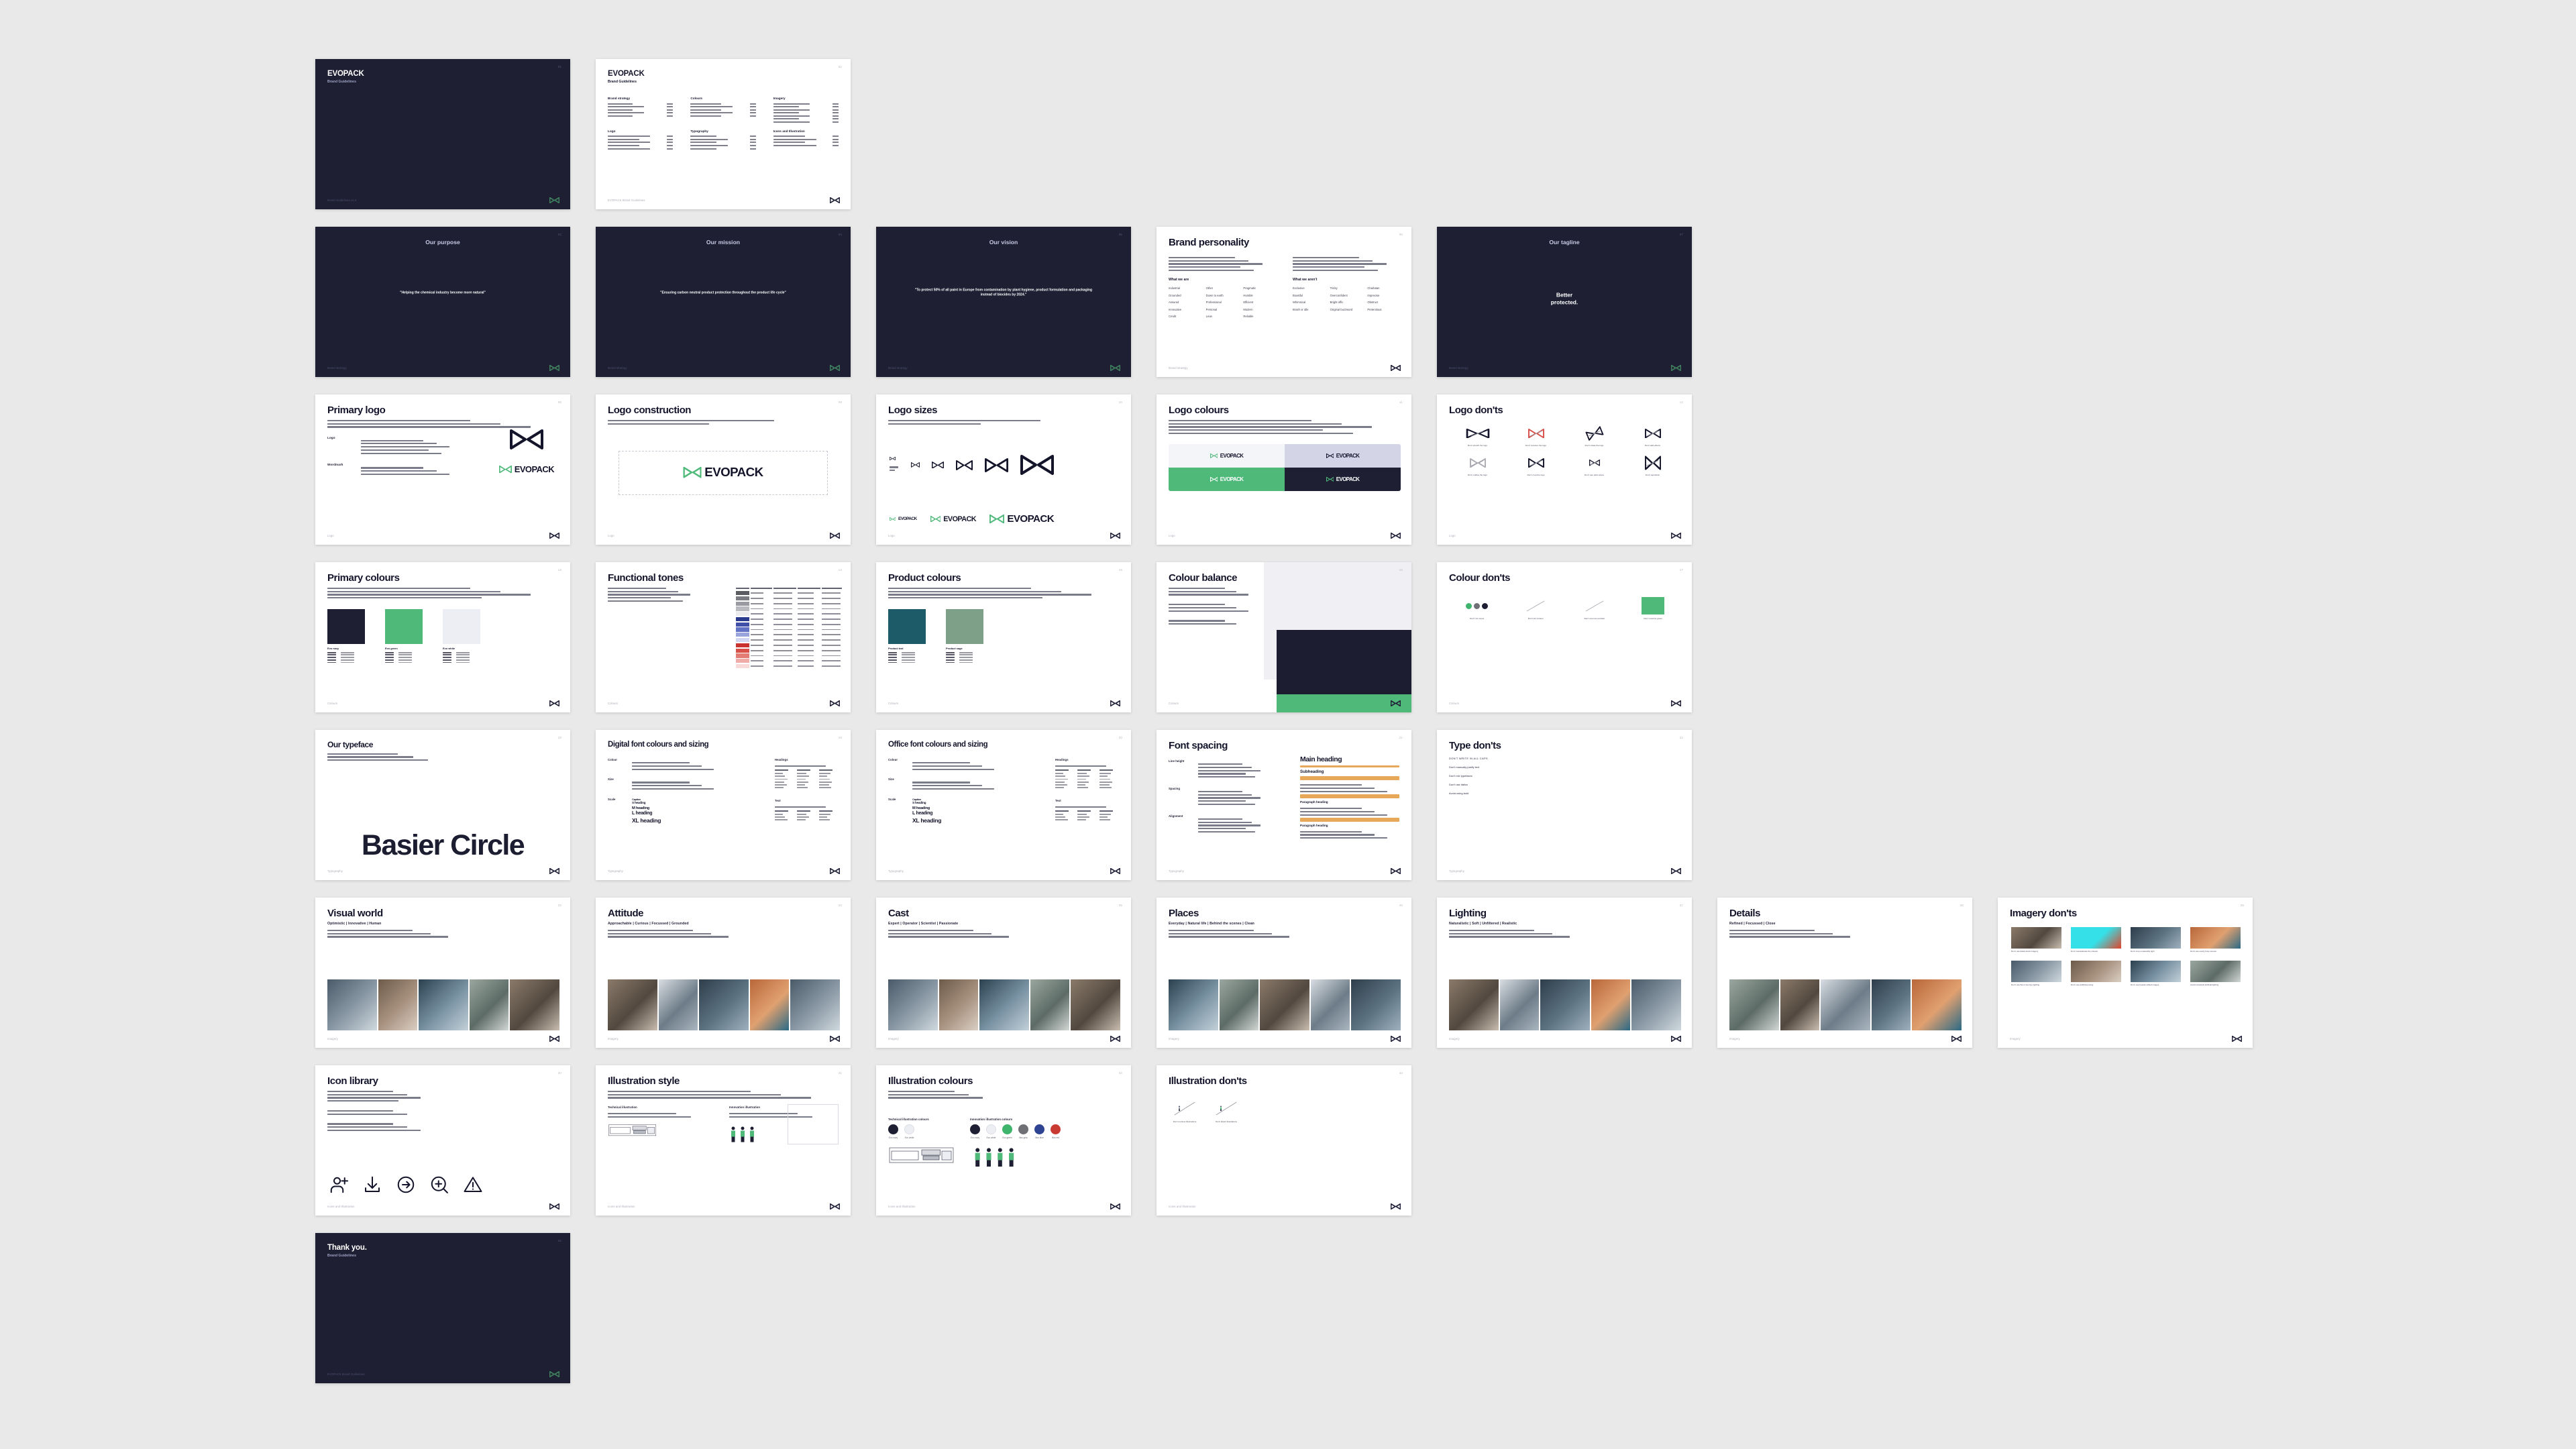  I want to click on slide-logo-sizes: Logo sizes EVOPACK EVOPACK EVOPACK 10 Logo, so click(1003, 469).